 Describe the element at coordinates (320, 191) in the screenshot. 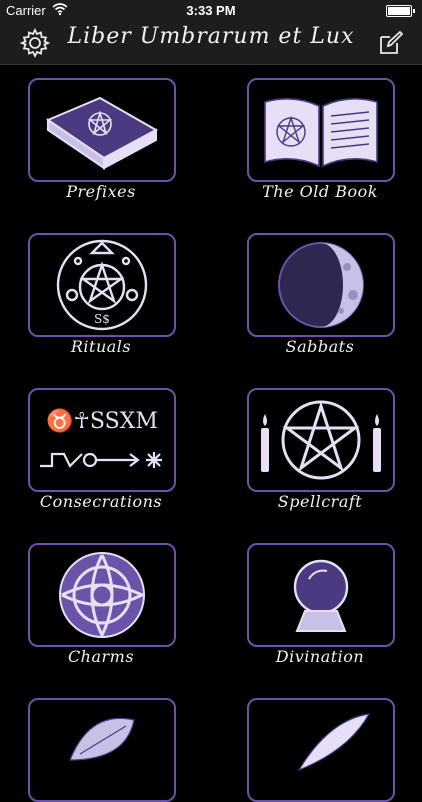

I see `tile-label: The Old Book` at that location.